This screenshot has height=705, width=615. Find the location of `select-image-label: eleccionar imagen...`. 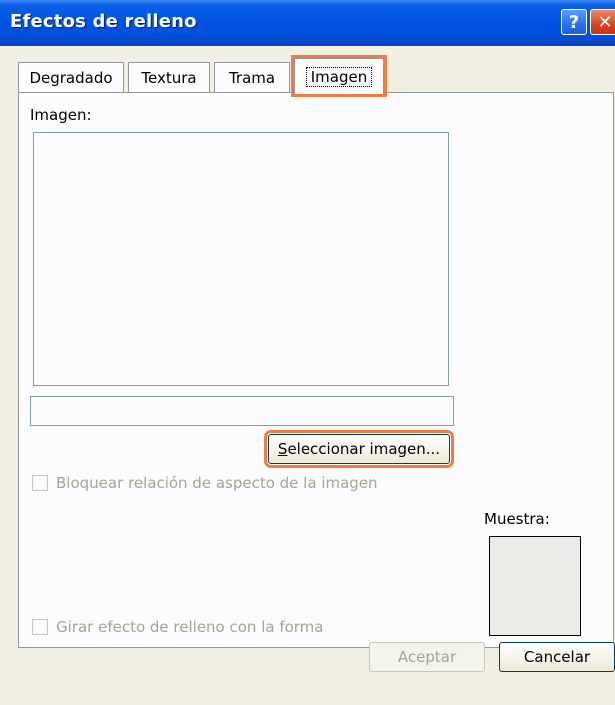

select-image-label: eleccionar imagen... is located at coordinates (364, 449).